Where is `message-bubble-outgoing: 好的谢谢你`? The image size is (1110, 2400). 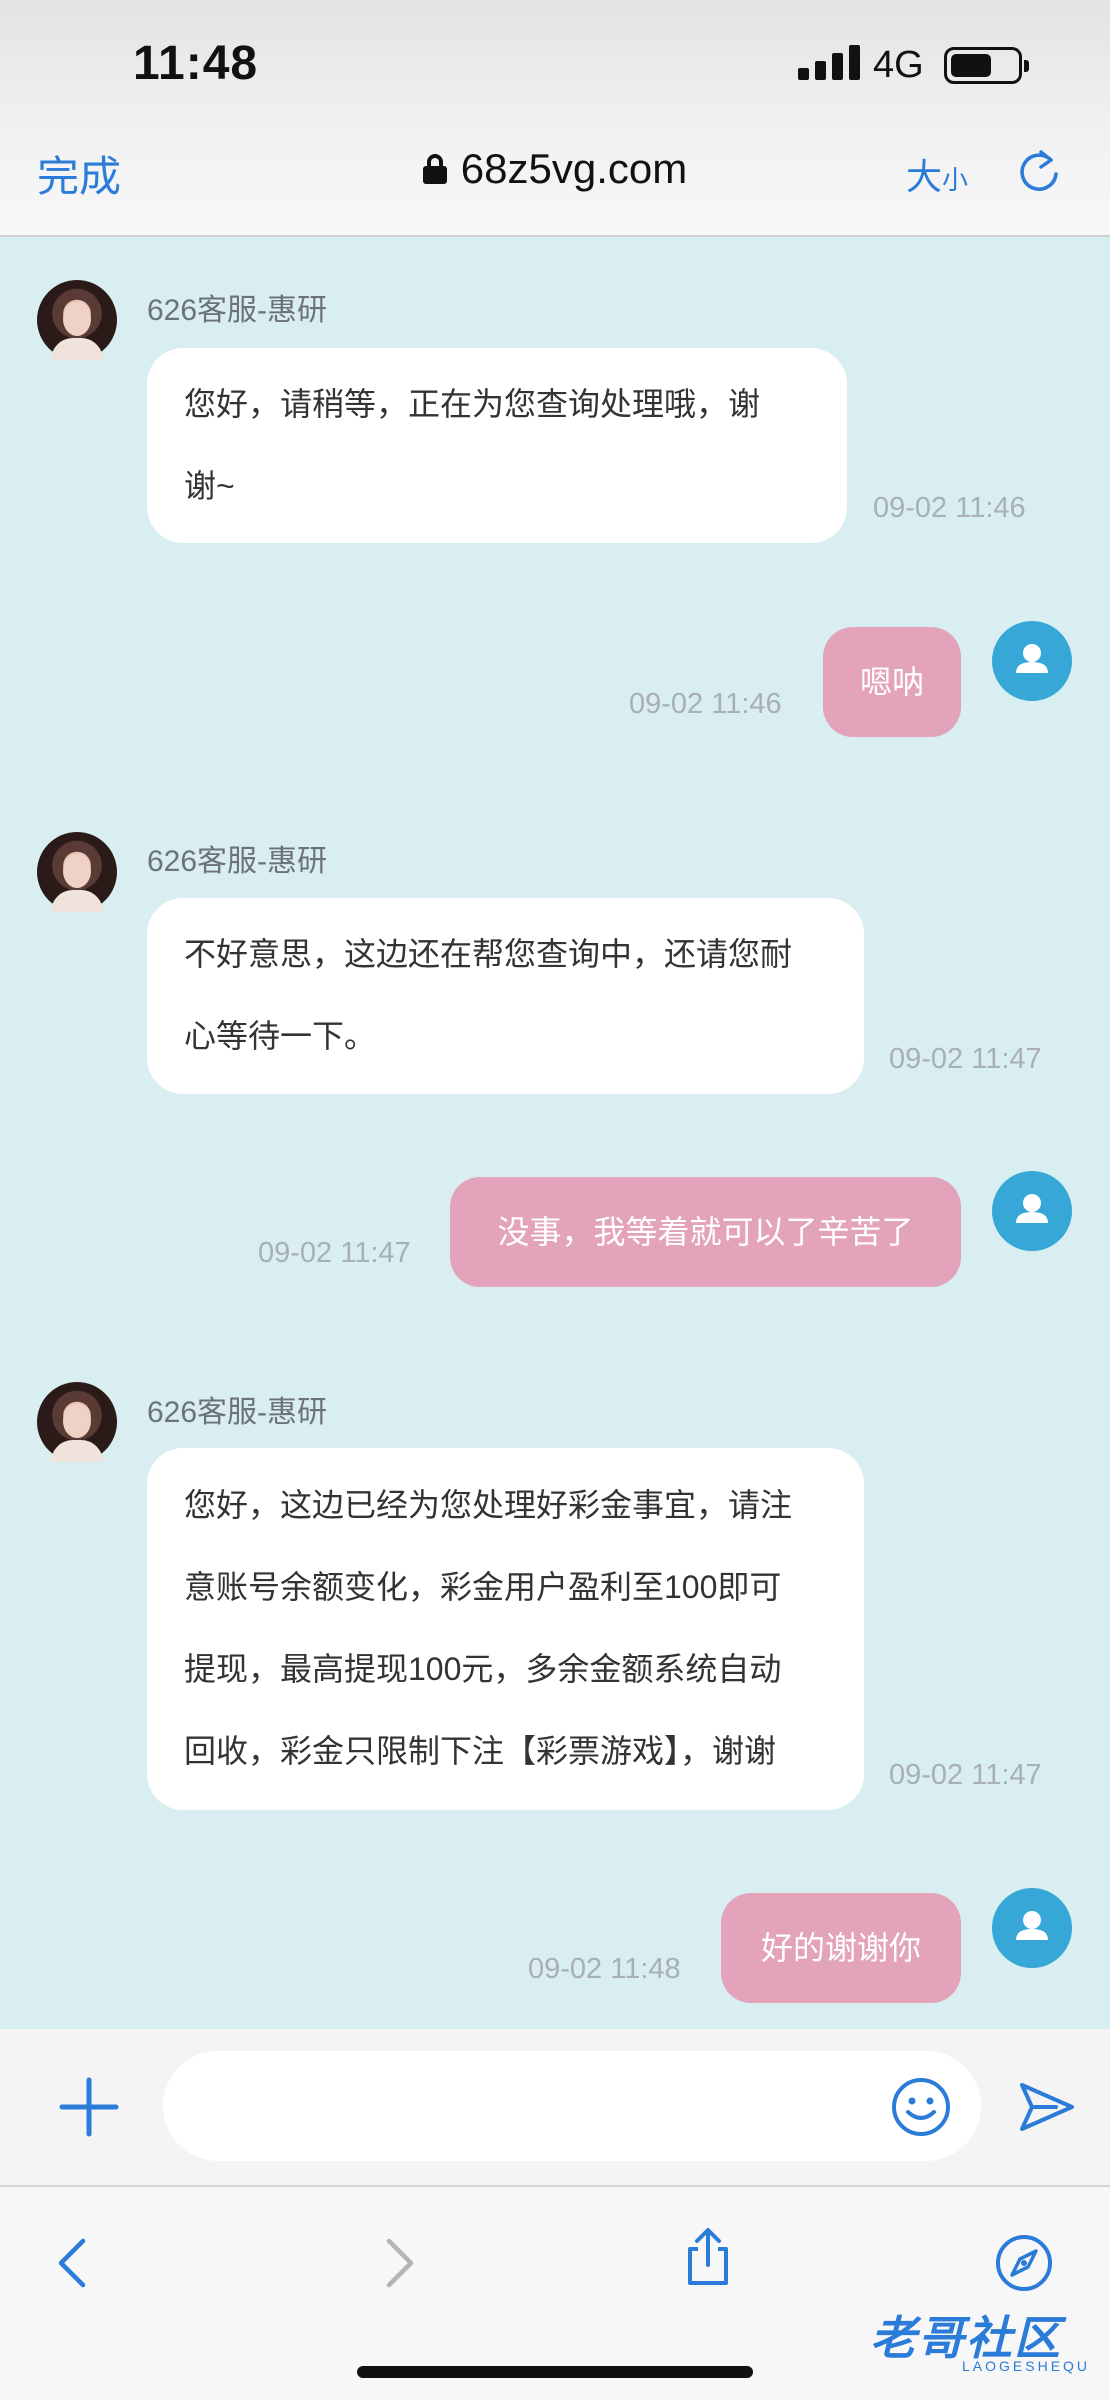
message-bubble-outgoing: 好的谢谢你 is located at coordinates (841, 1948).